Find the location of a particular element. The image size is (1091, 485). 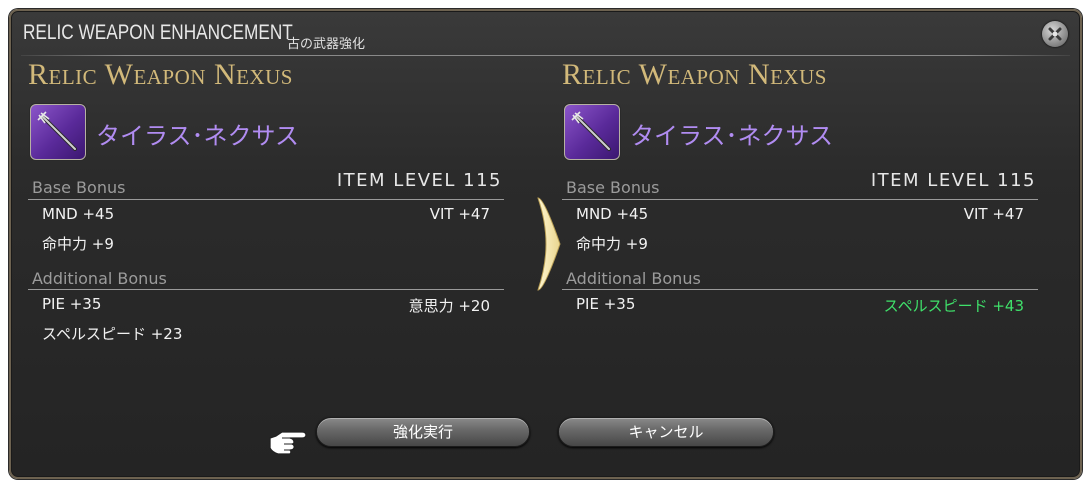

close-icon is located at coordinates (1055, 34).